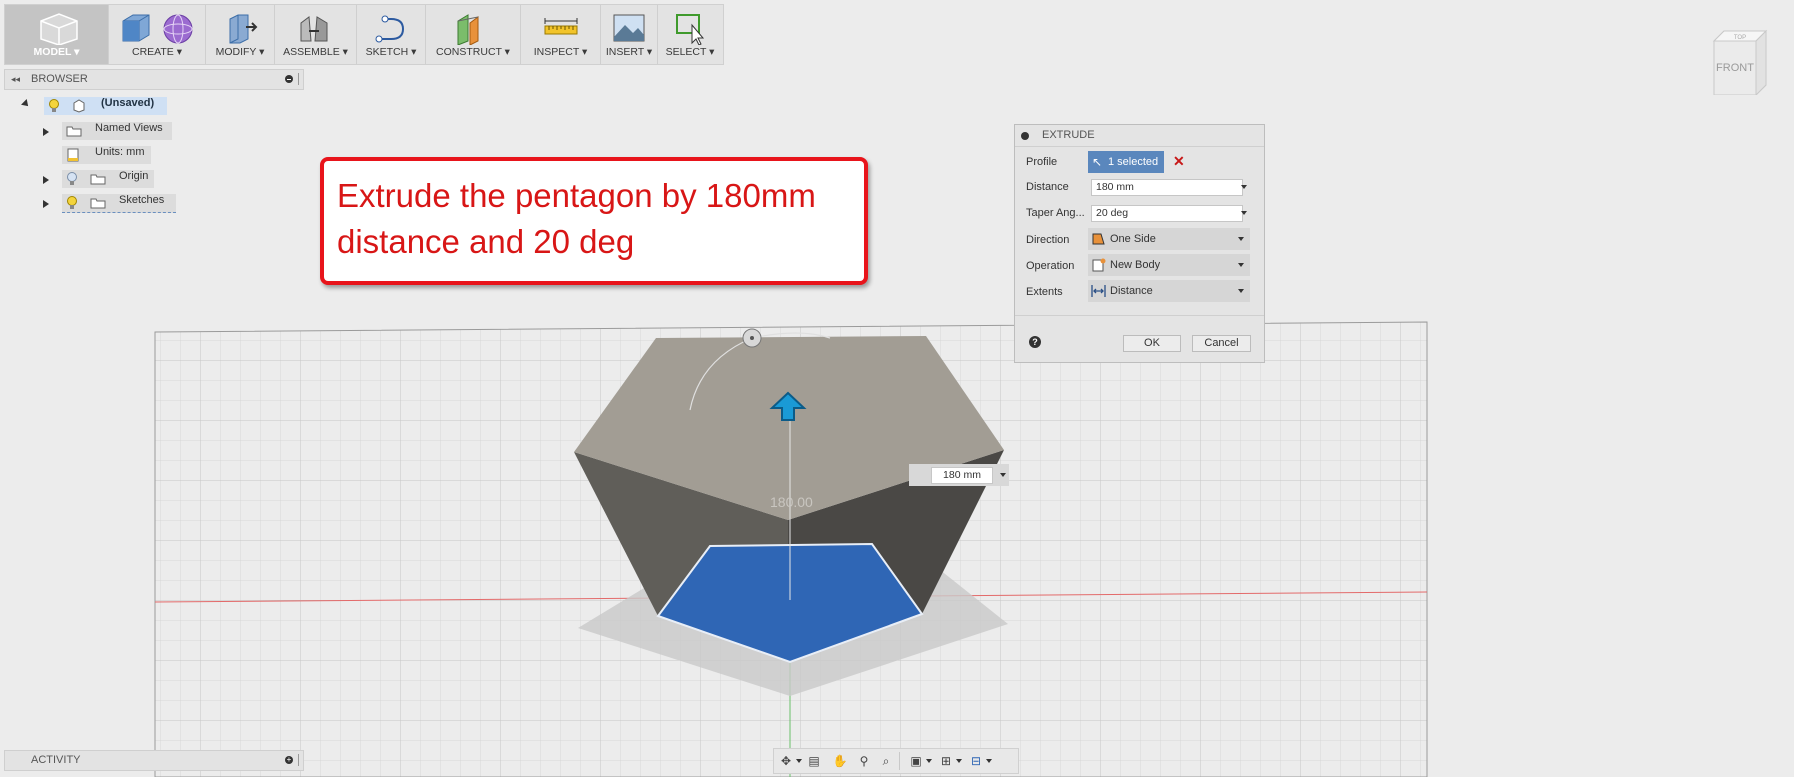 This screenshot has height=777, width=1794. Describe the element at coordinates (1003, 475) in the screenshot. I see `distance-dropdown-icon` at that location.